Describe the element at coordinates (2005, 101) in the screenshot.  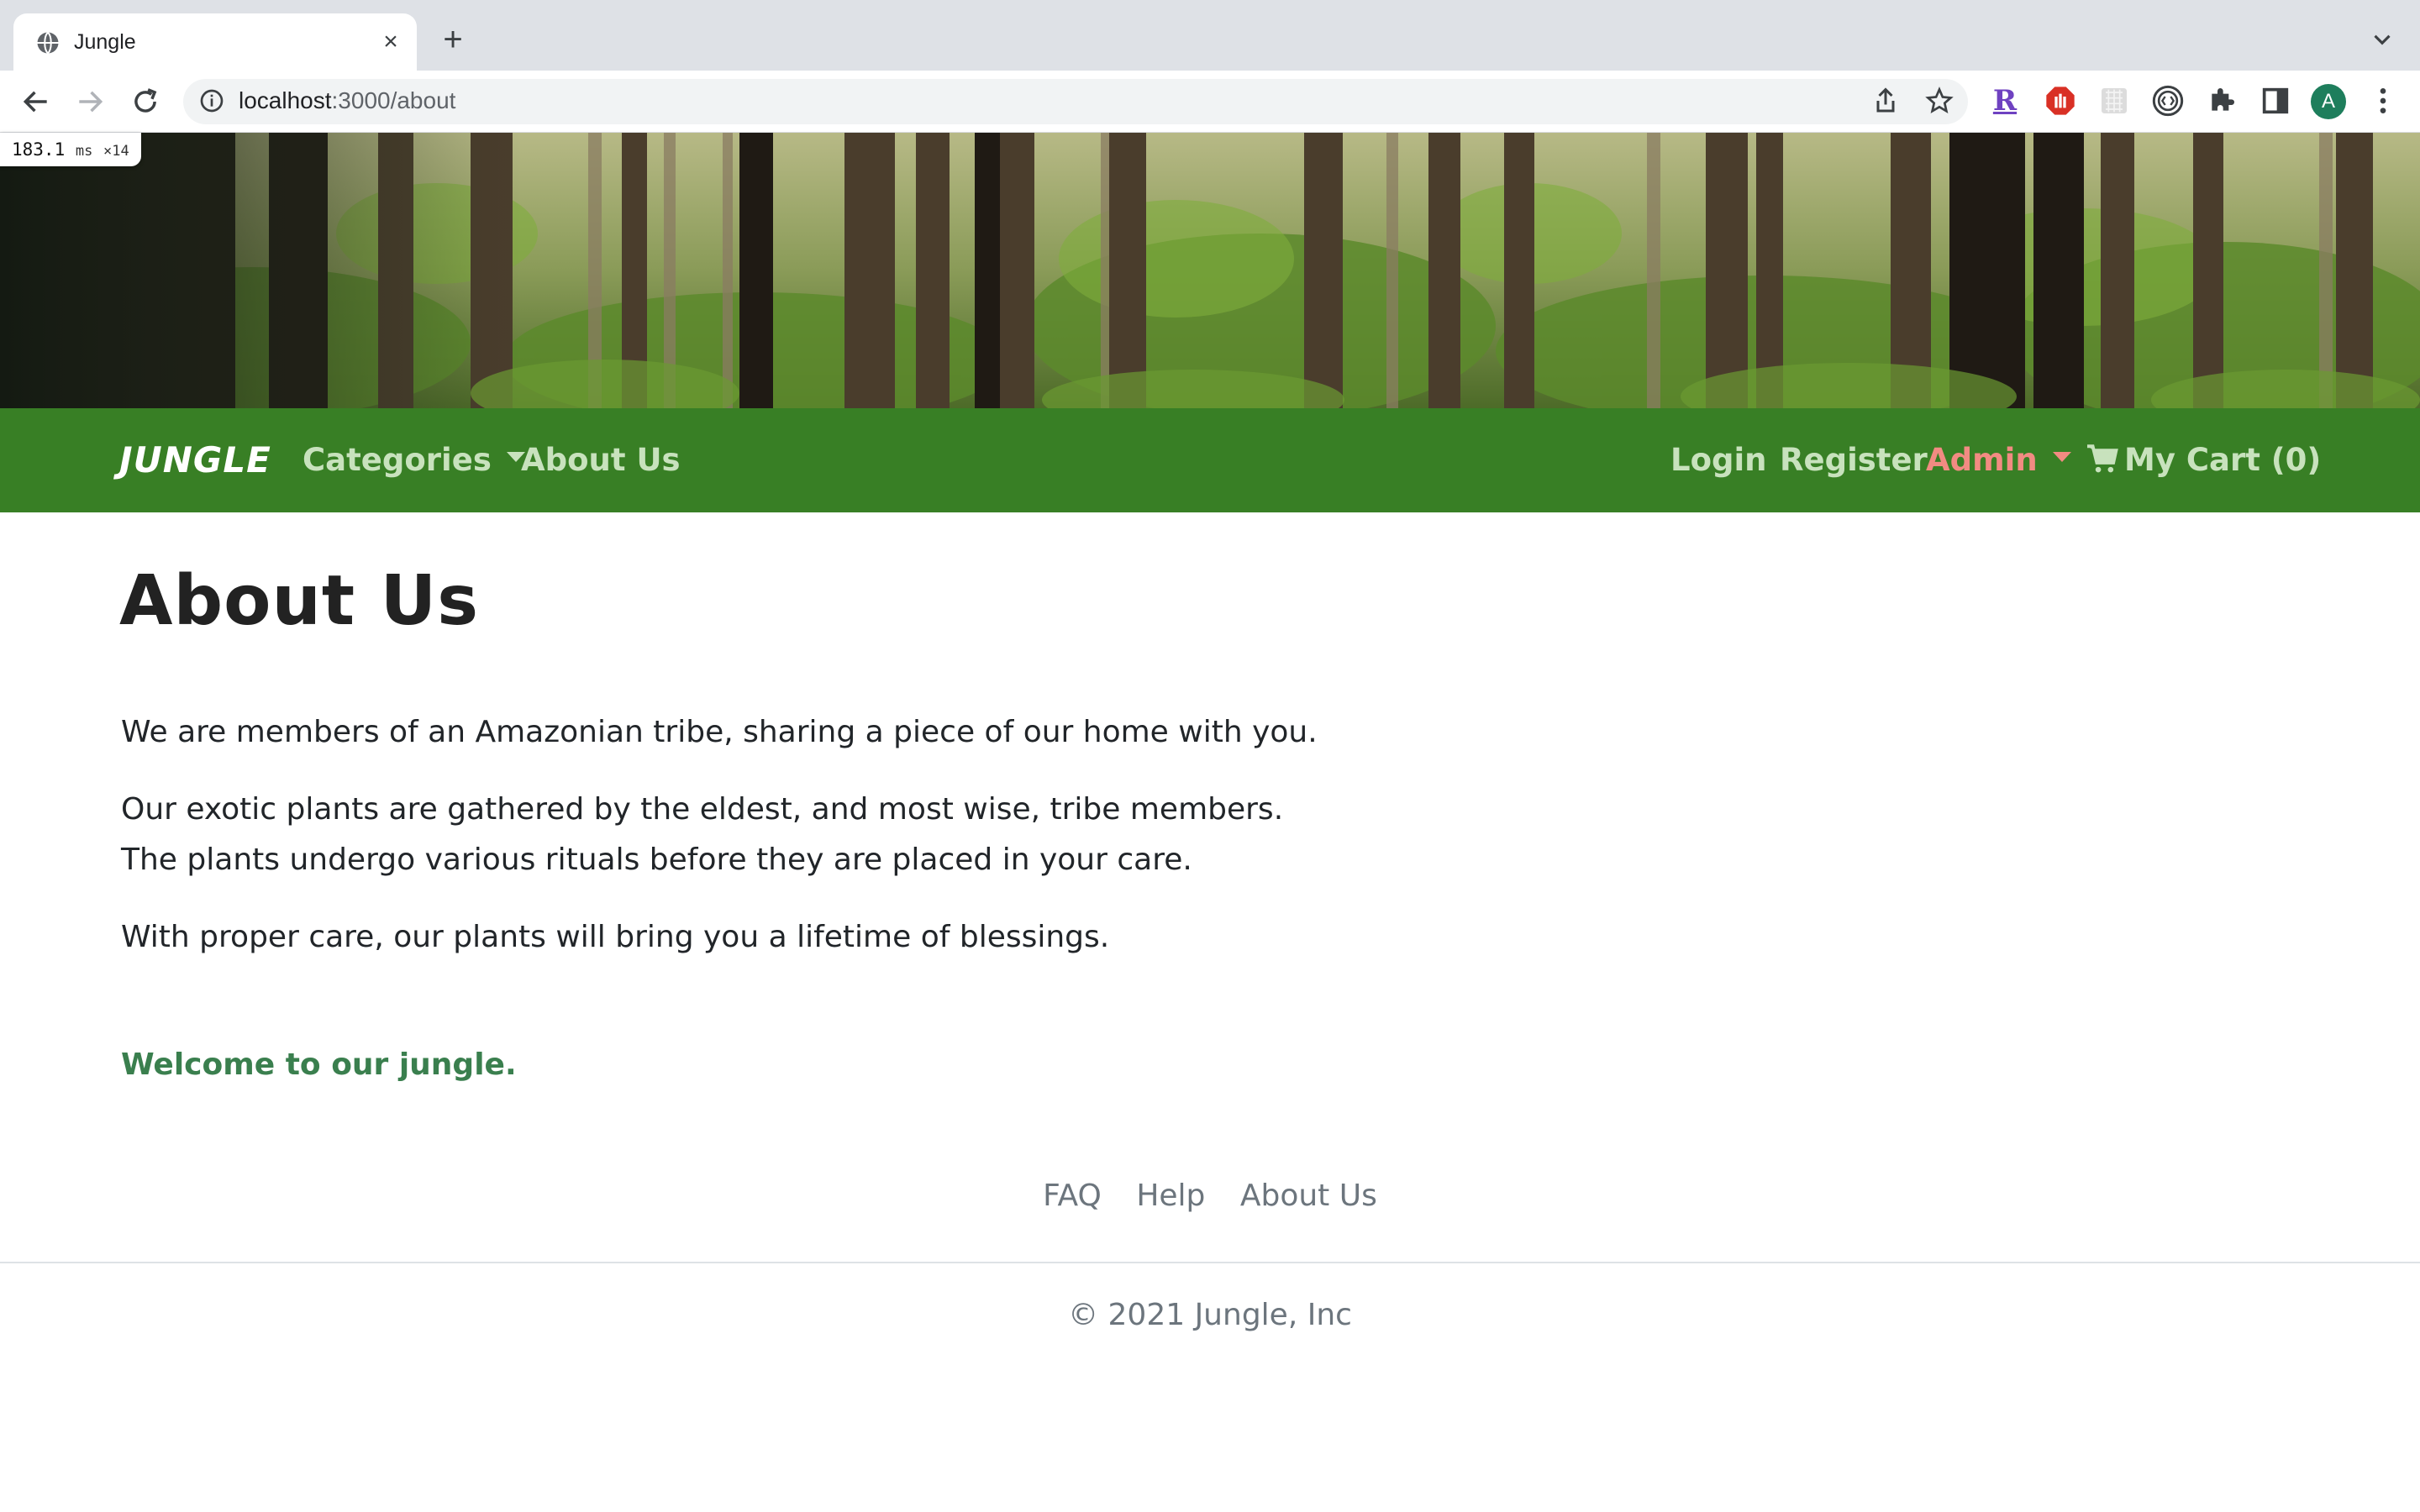
I see `extension-r-icon: R` at that location.